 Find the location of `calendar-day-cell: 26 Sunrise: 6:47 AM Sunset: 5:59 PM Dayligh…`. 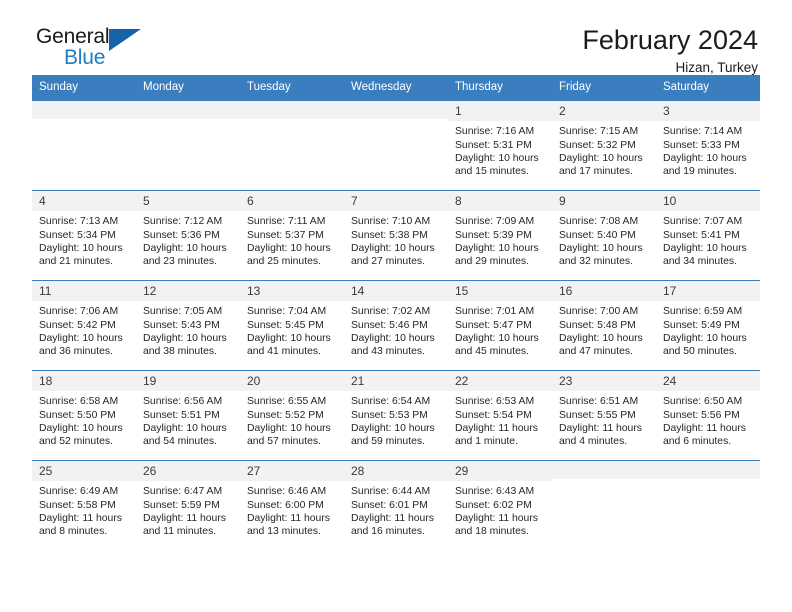

calendar-day-cell: 26 Sunrise: 6:47 AM Sunset: 5:59 PM Dayligh… is located at coordinates (188, 505).